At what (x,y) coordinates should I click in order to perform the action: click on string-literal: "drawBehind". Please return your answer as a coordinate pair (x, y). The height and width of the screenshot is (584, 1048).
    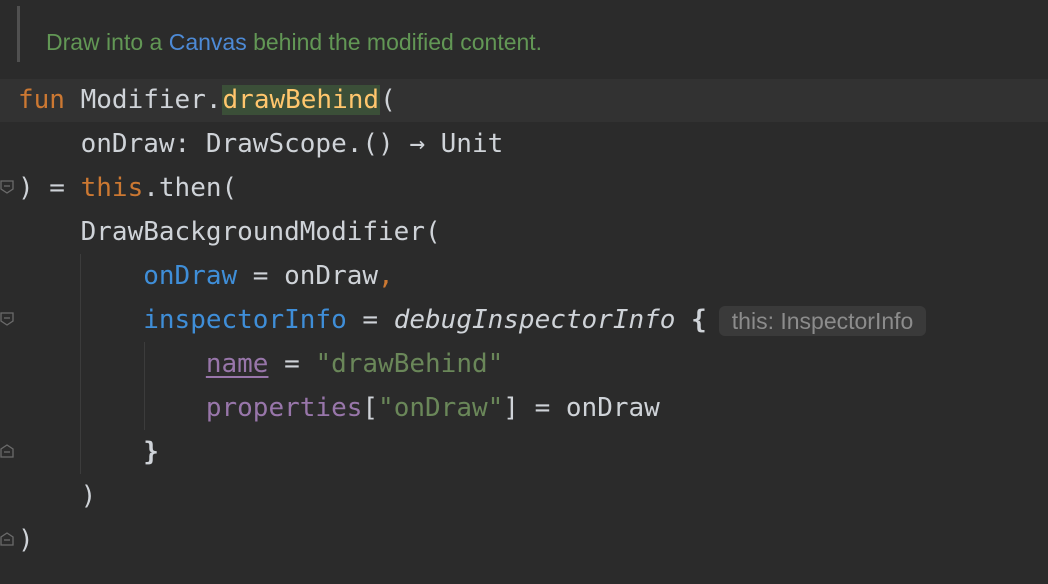
    Looking at the image, I should click on (409, 364).